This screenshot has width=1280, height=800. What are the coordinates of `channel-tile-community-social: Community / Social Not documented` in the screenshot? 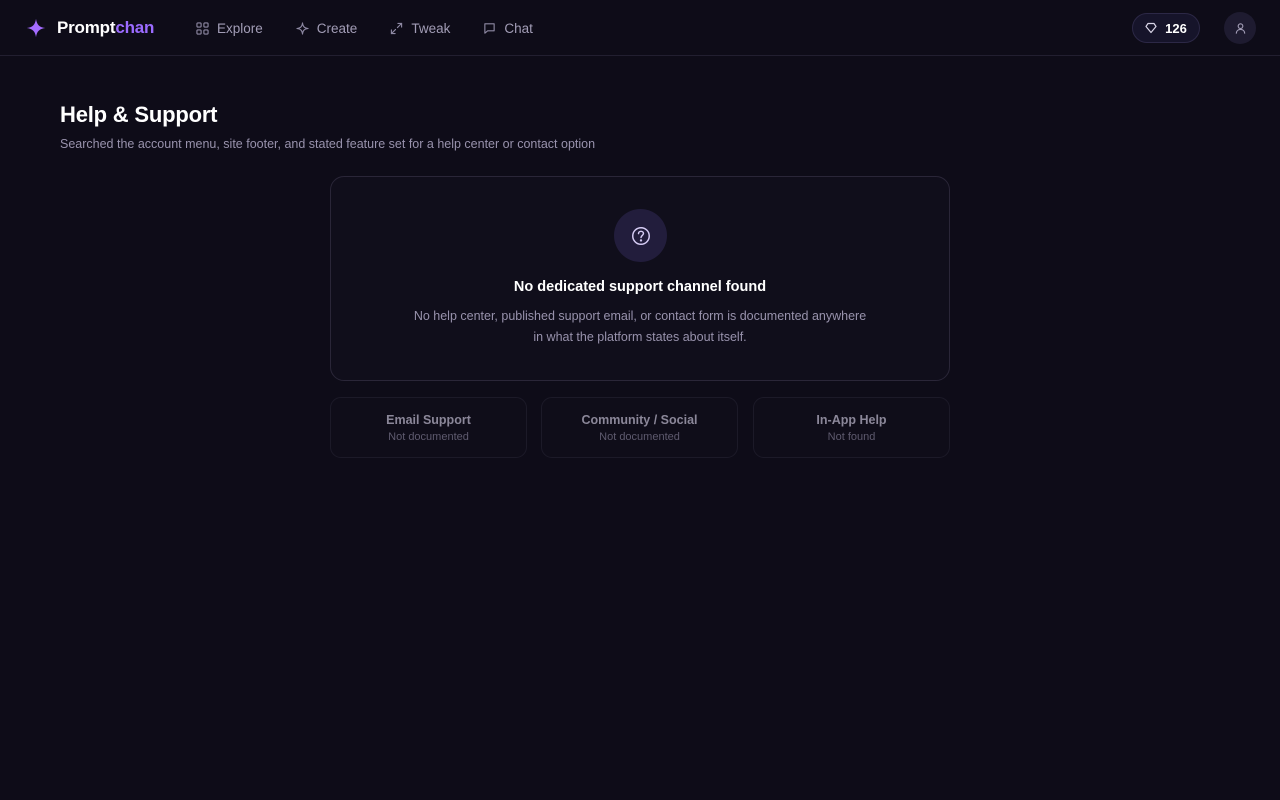 It's located at (639, 427).